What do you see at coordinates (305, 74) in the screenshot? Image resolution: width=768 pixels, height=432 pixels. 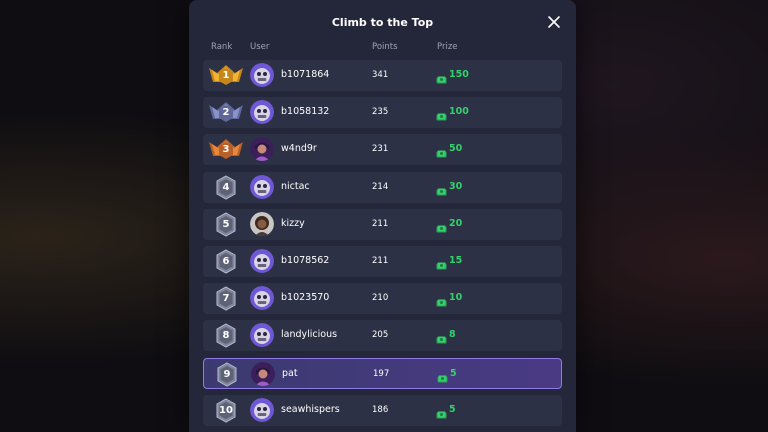 I see `username: b1071864` at bounding box center [305, 74].